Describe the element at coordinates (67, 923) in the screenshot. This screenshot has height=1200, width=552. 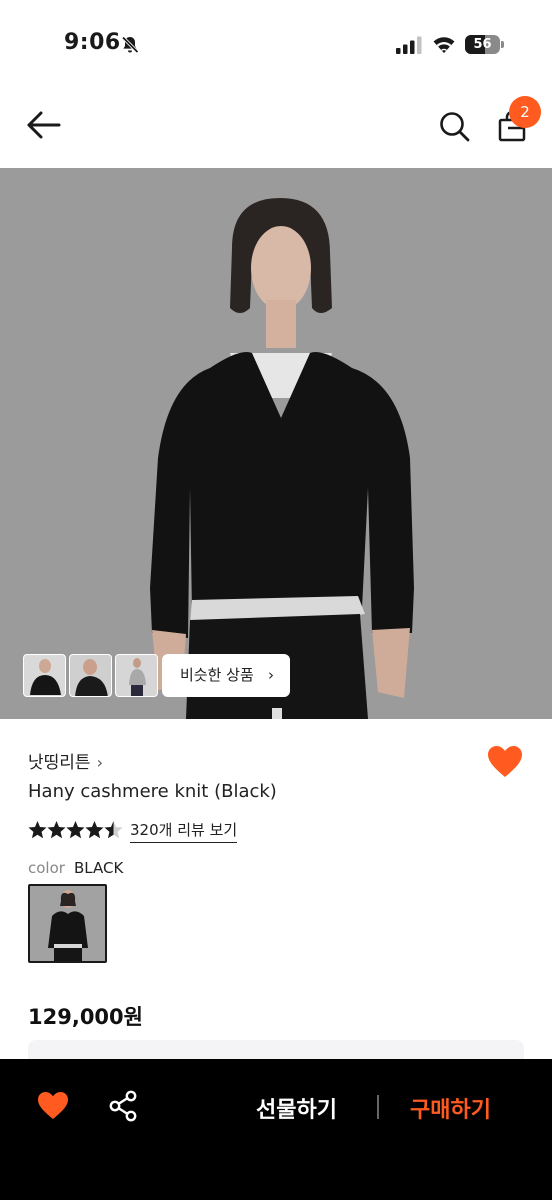
I see `color-option-black` at that location.